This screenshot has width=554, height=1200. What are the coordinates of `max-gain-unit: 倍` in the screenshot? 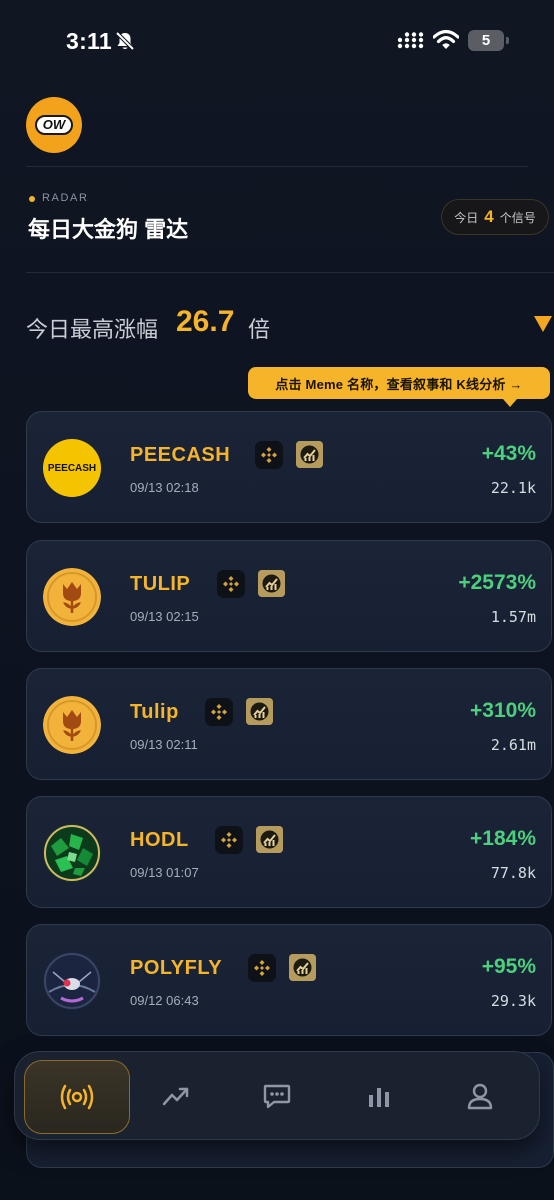 It's located at (259, 329).